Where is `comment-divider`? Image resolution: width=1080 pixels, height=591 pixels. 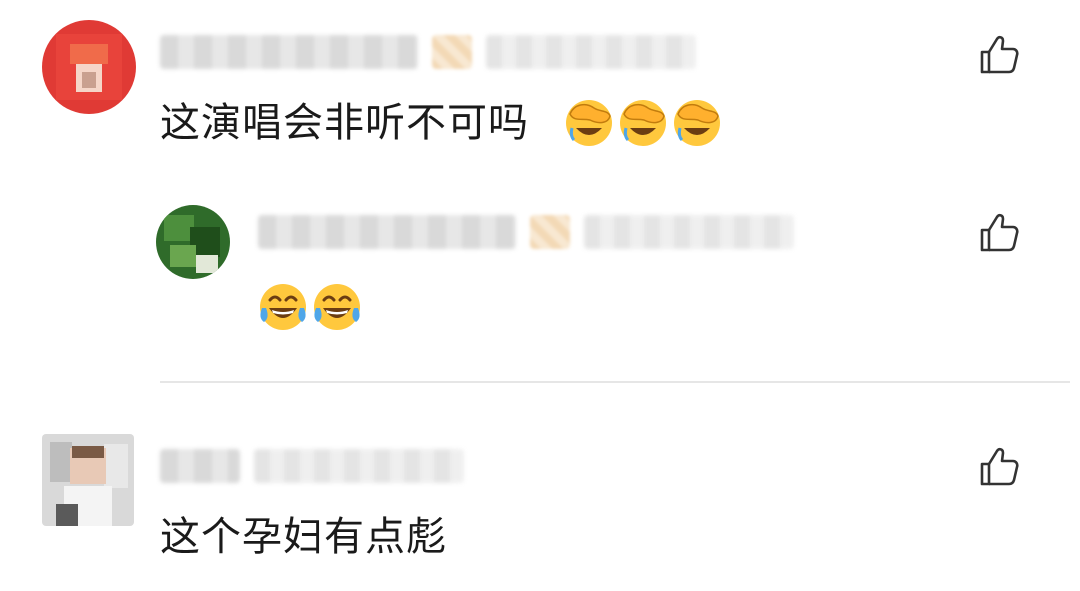
comment-divider is located at coordinates (615, 382).